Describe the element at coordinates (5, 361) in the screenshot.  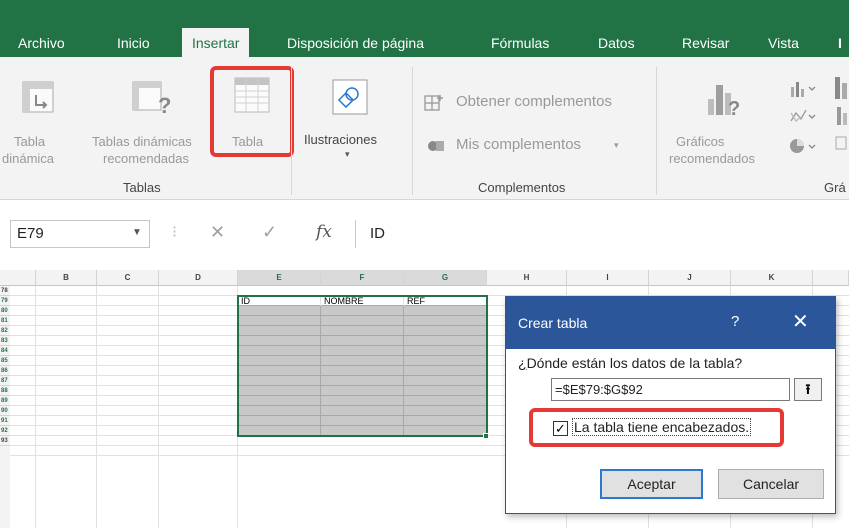
I see `row-header-85: 85` at that location.